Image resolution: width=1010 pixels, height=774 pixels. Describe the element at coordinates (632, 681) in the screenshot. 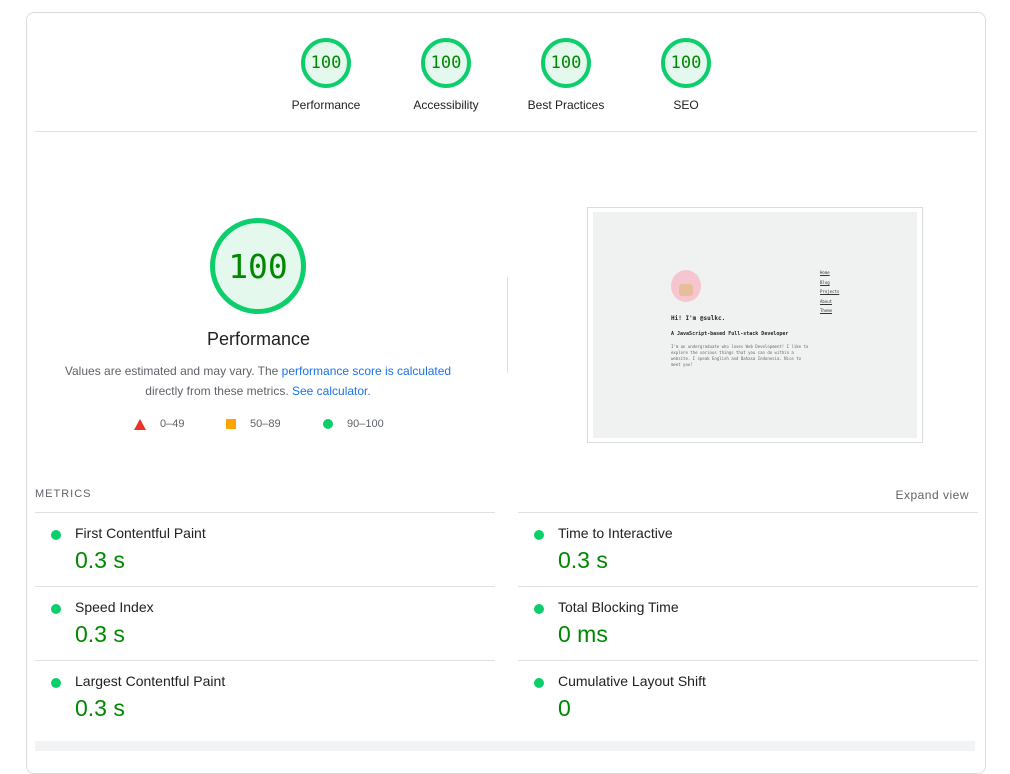

I see `metric-title: Cumulative Layout Shift` at that location.